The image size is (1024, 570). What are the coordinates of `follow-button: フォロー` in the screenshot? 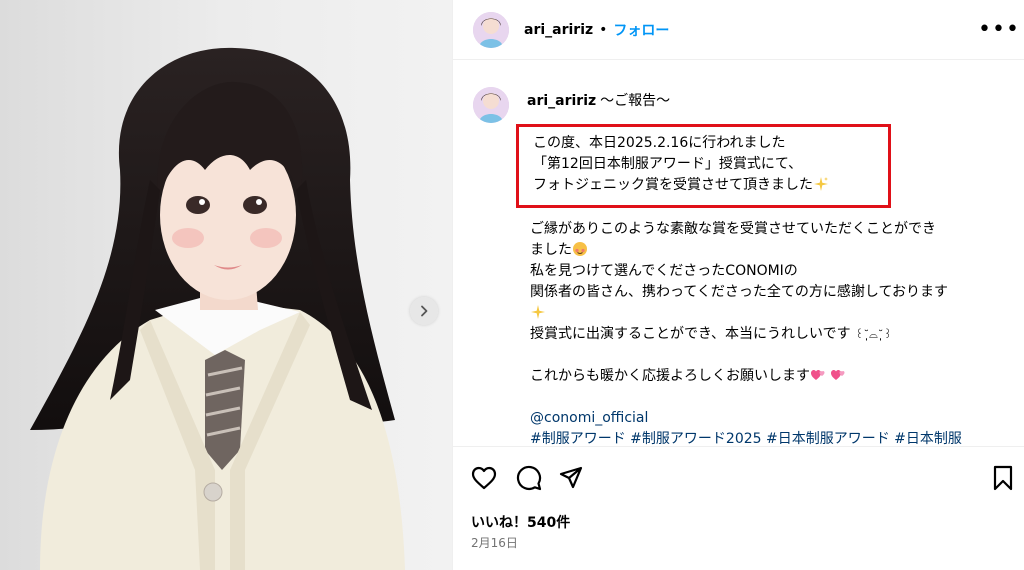 It's located at (641, 30).